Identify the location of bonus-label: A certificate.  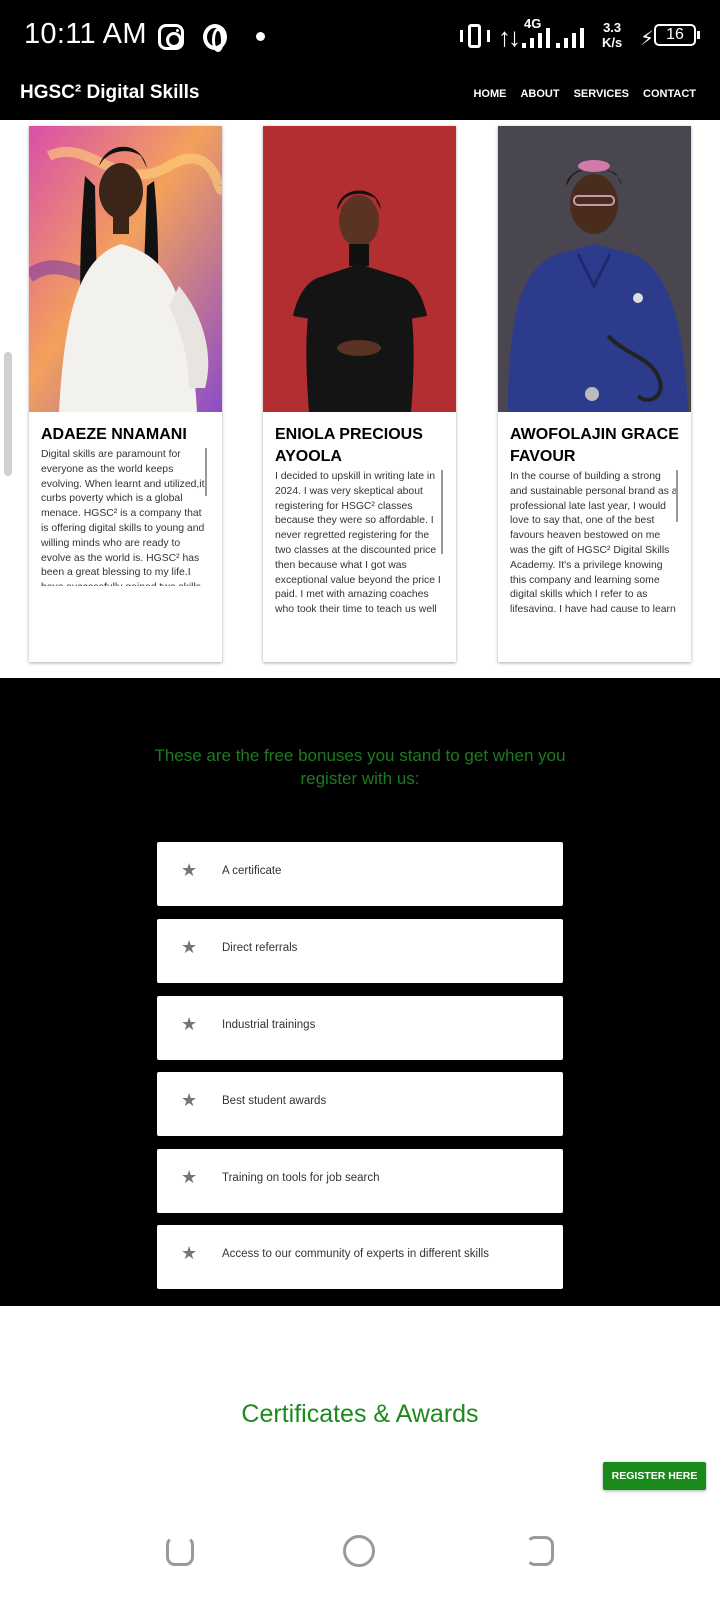
(252, 871).